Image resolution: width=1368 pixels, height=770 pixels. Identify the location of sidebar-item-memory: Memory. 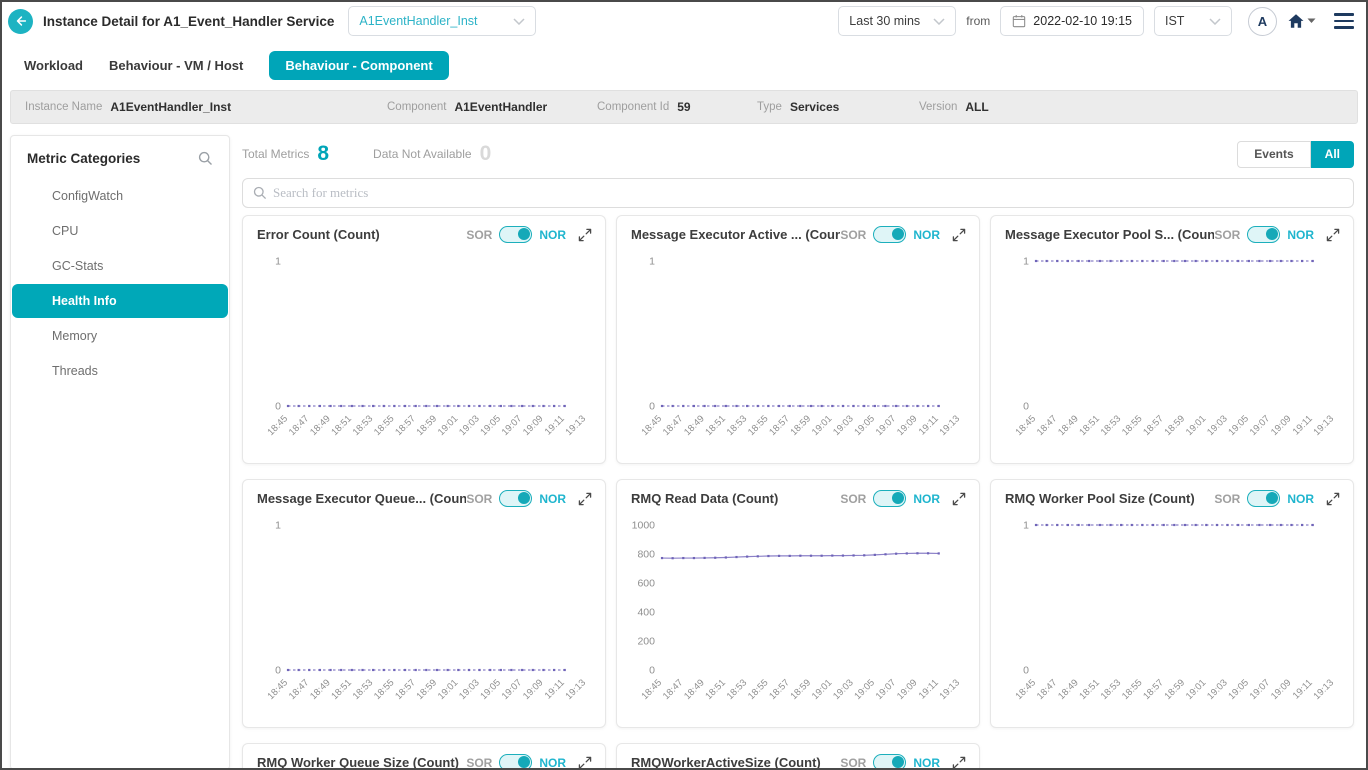
(120, 336).